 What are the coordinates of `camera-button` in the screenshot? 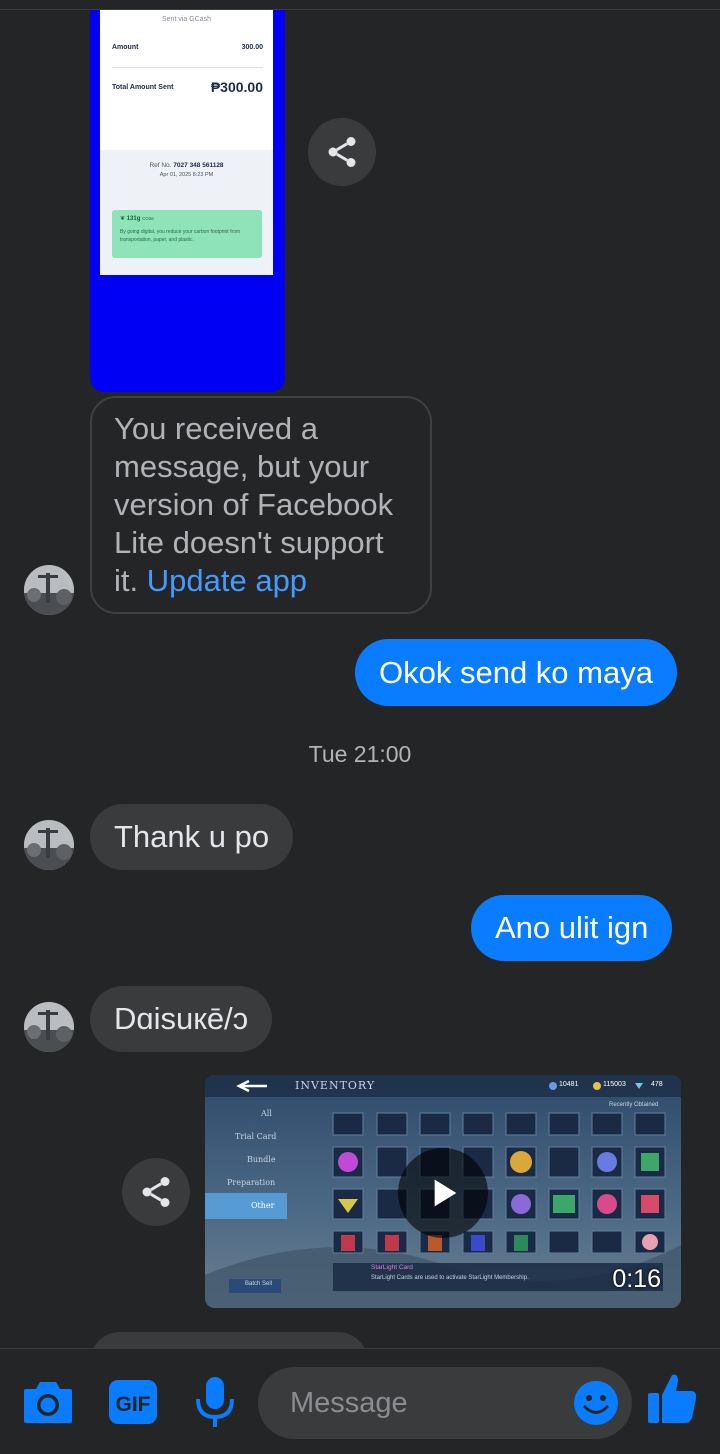 It's located at (48, 1402).